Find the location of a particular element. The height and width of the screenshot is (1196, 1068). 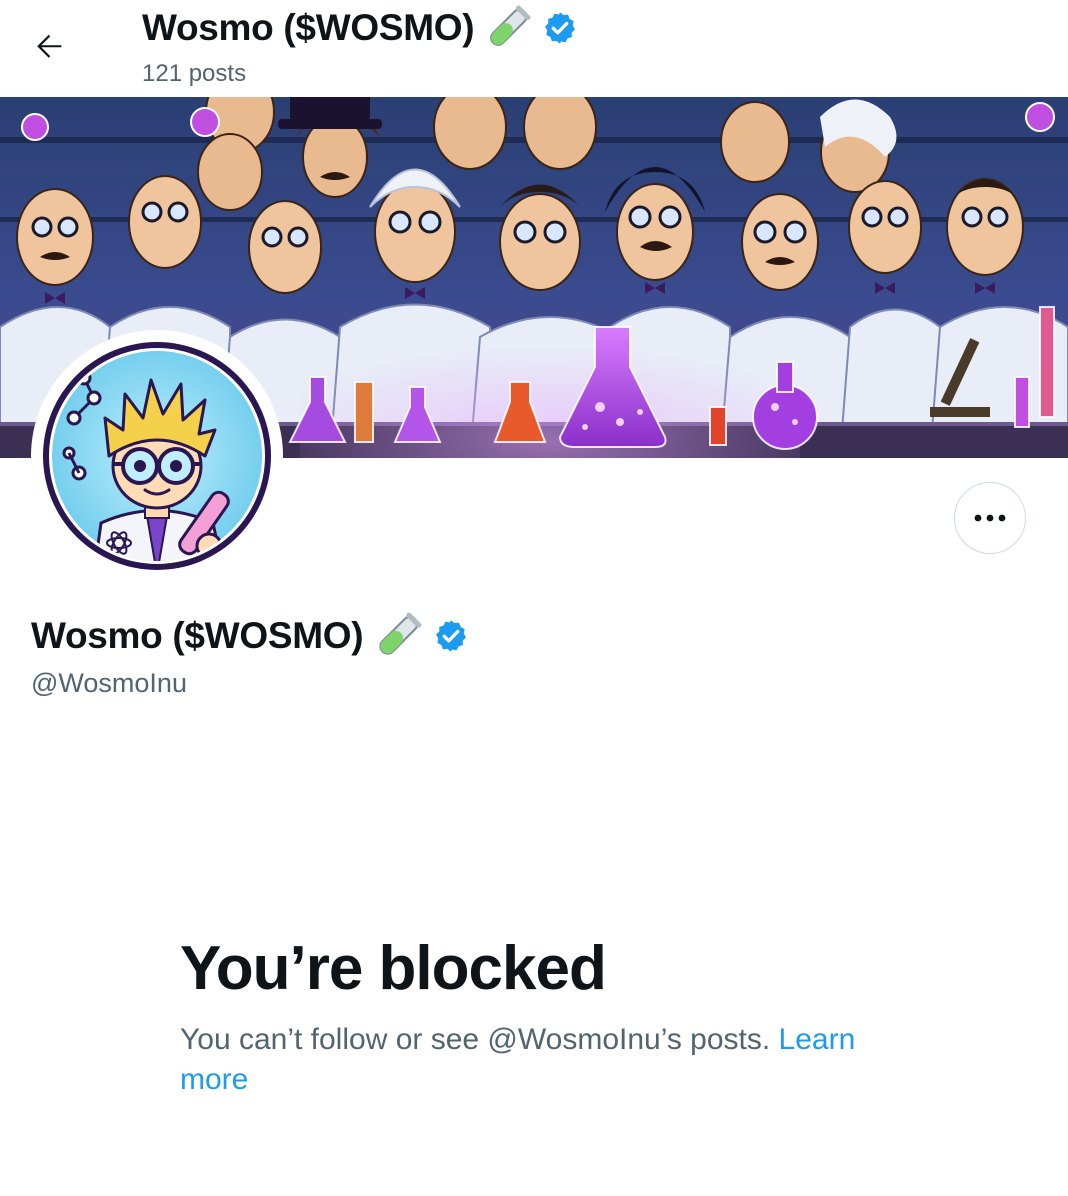

more-horizontal-icon is located at coordinates (990, 518).